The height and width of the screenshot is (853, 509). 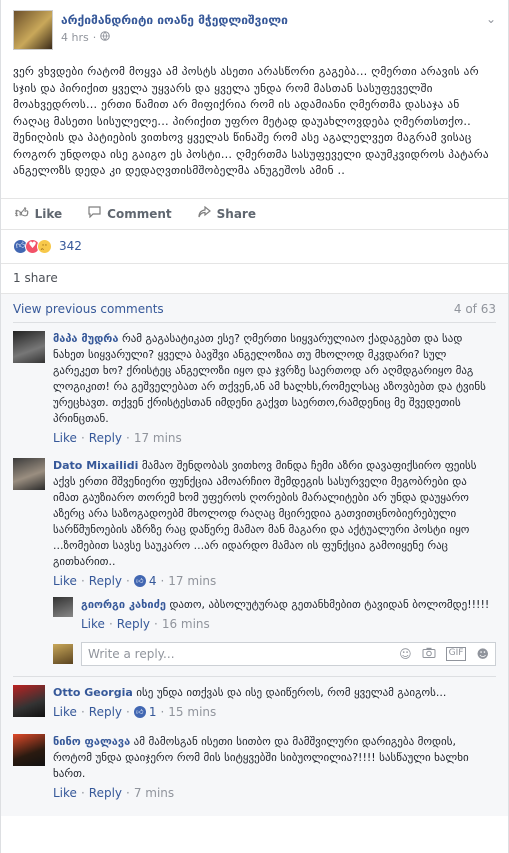 I want to click on comment-time: 7 mins, so click(x=154, y=793).